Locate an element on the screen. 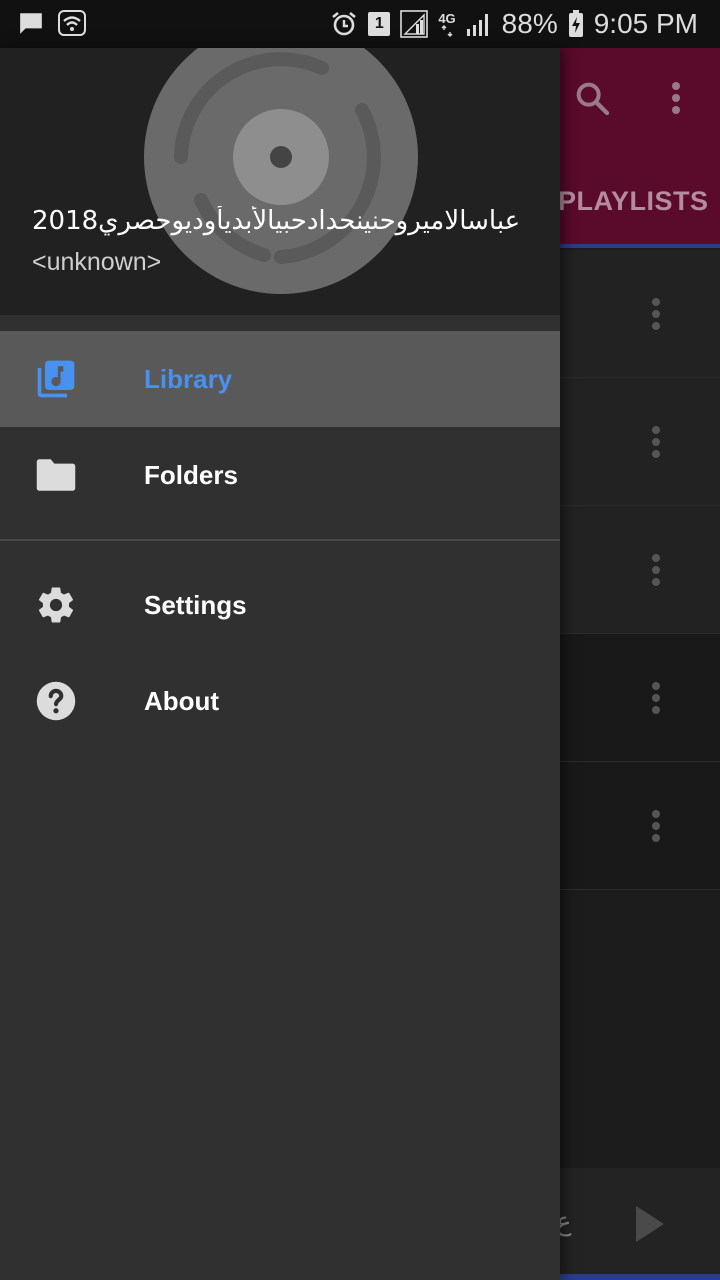 Image resolution: width=720 pixels, height=1280 pixels. drawer-item-folders: Folders is located at coordinates (280, 475).